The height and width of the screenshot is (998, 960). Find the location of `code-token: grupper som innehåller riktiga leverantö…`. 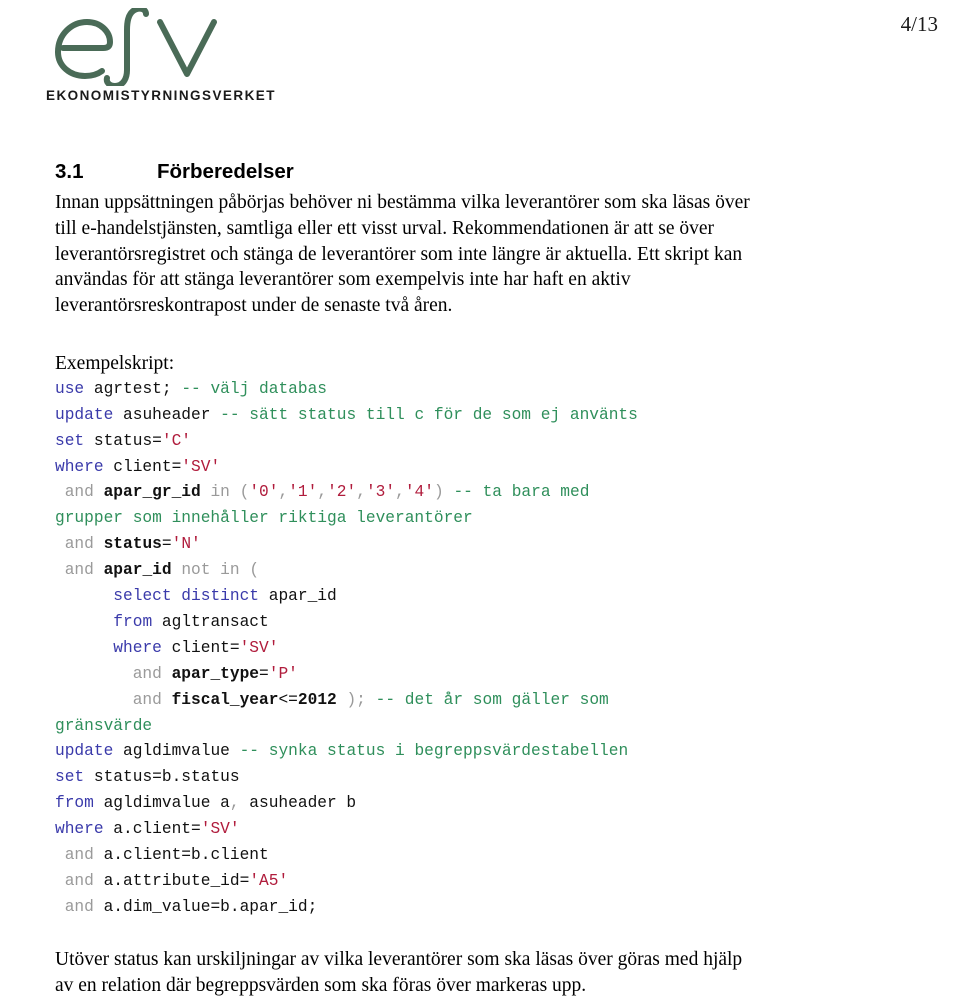

code-token: grupper som innehåller riktiga leverantö… is located at coordinates (264, 518).